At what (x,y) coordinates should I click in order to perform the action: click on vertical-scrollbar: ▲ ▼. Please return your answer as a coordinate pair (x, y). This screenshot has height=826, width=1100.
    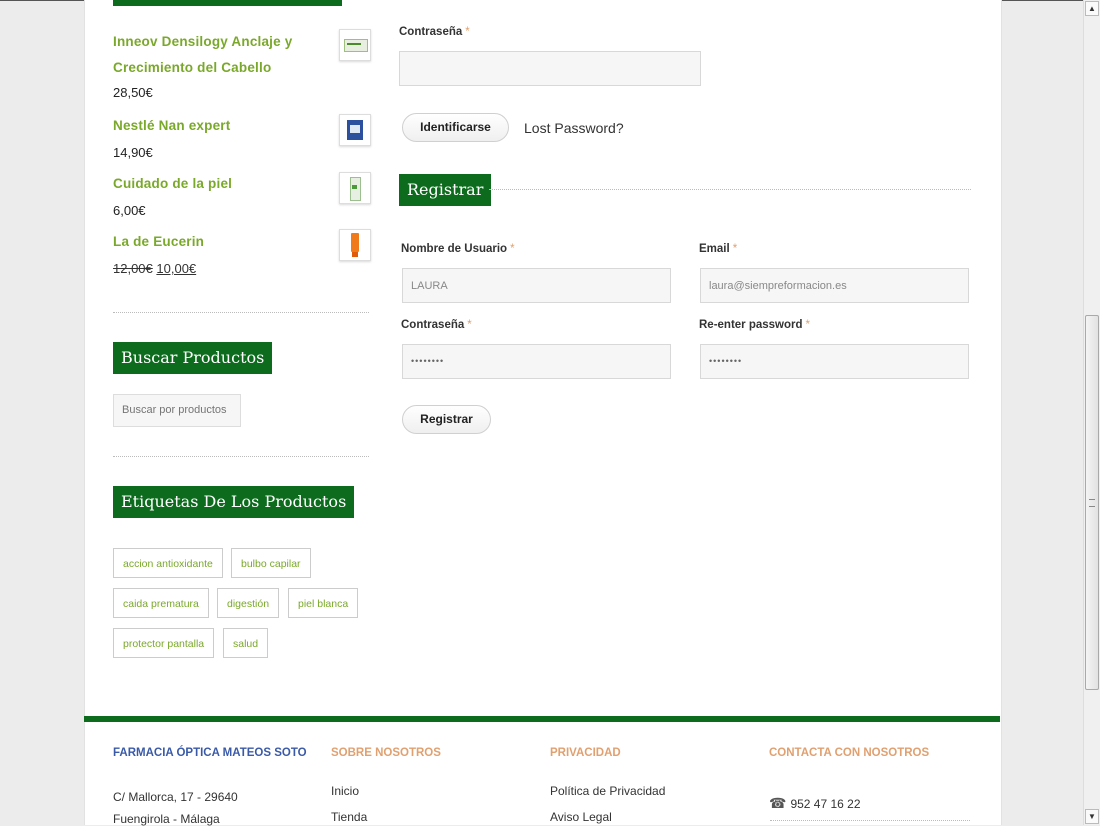
    Looking at the image, I should click on (1091, 412).